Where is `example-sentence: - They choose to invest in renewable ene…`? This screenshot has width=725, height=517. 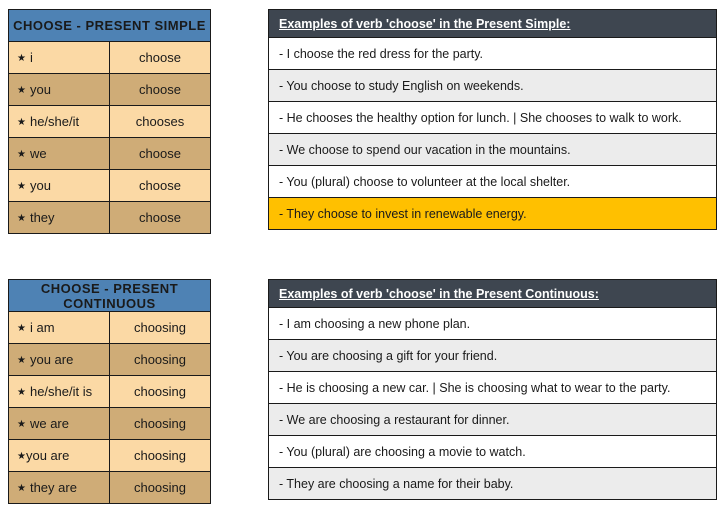
example-sentence: - They choose to invest in renewable ene… is located at coordinates (492, 213).